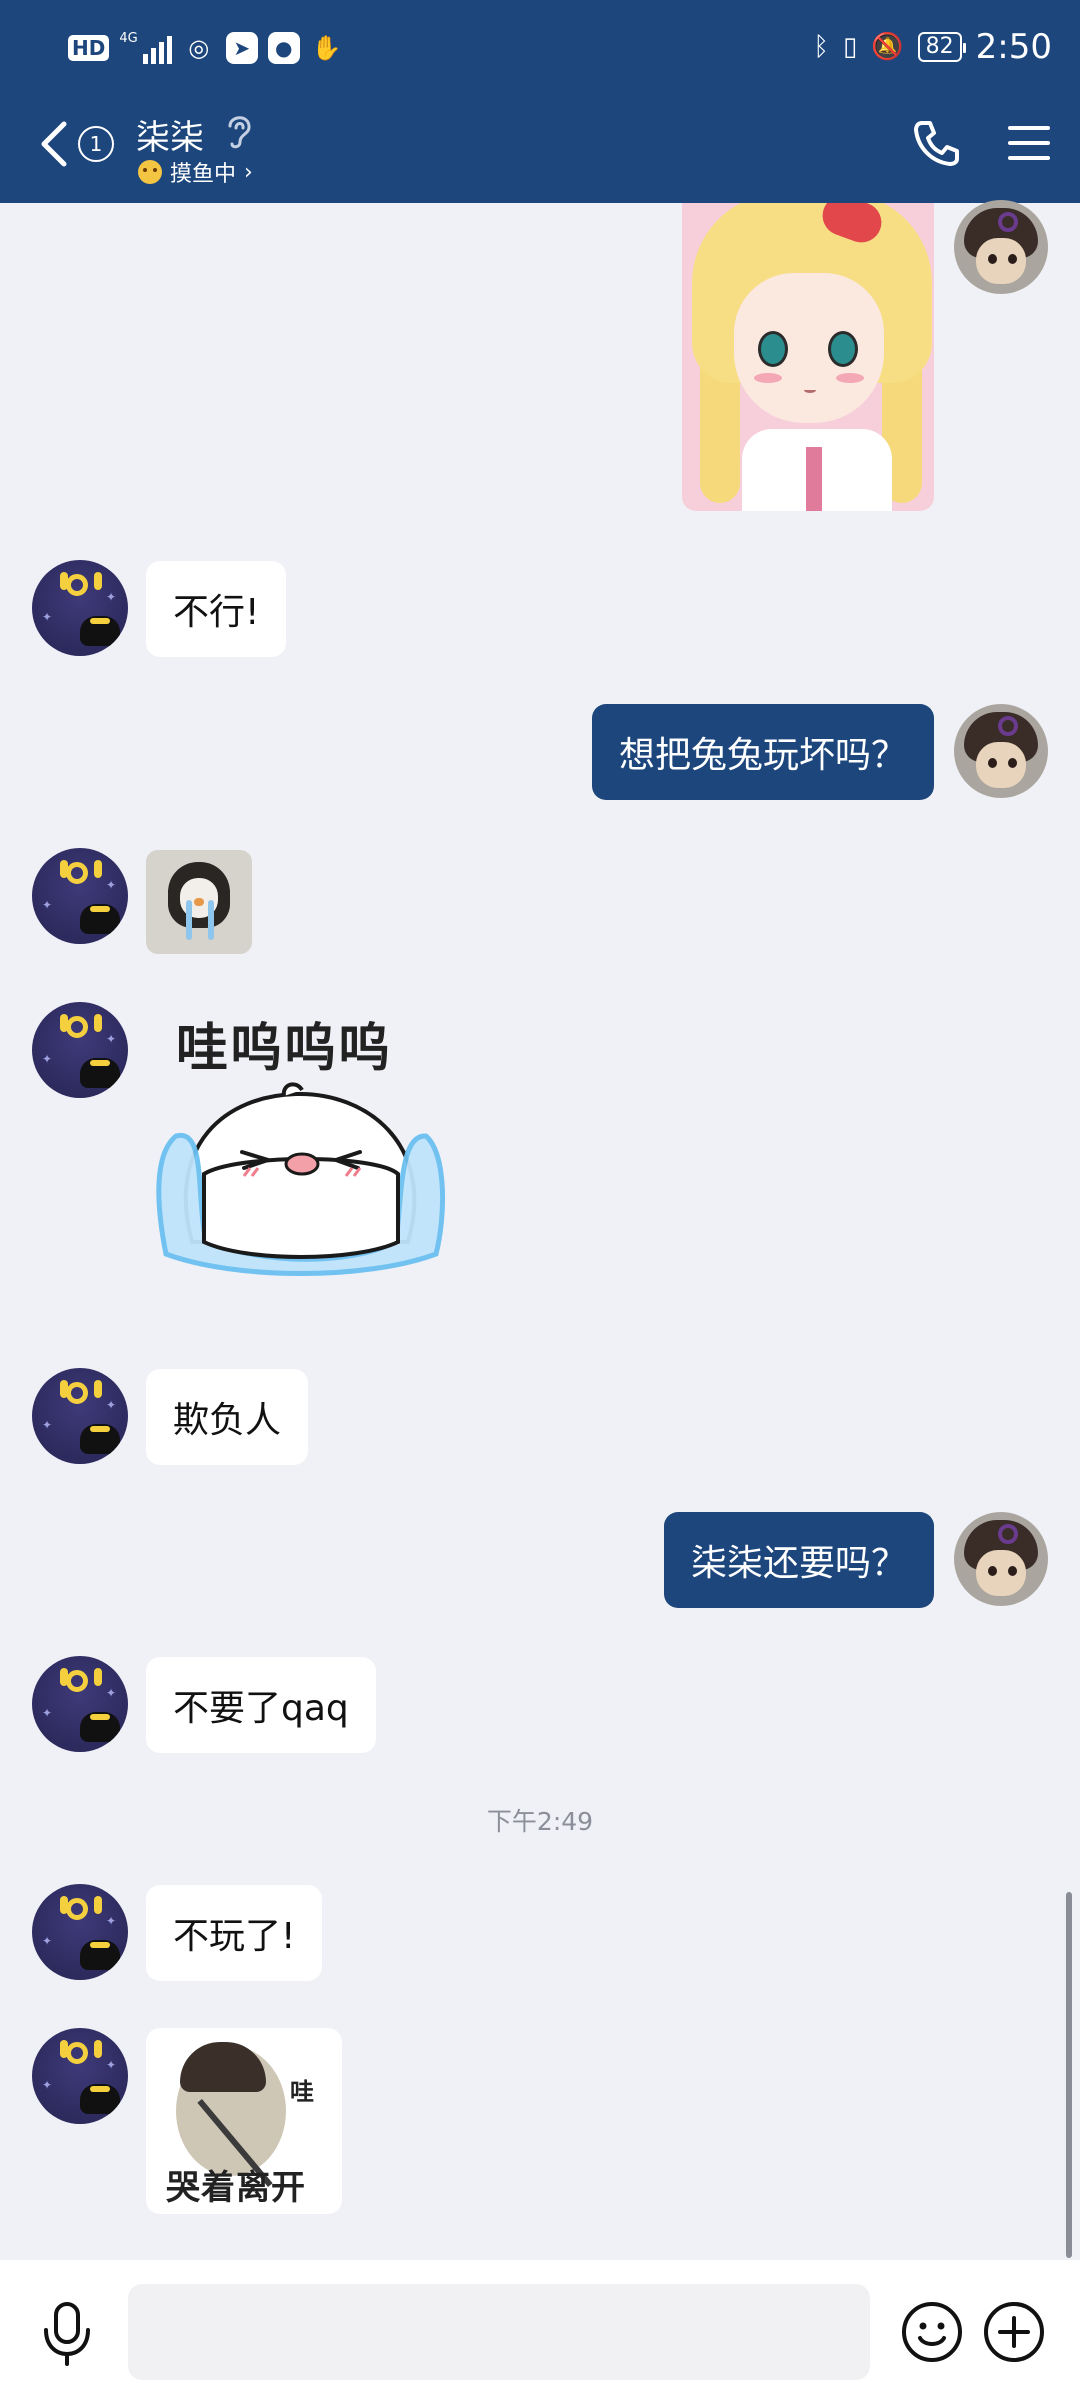  What do you see at coordinates (1014, 2332) in the screenshot?
I see `plus-icon` at bounding box center [1014, 2332].